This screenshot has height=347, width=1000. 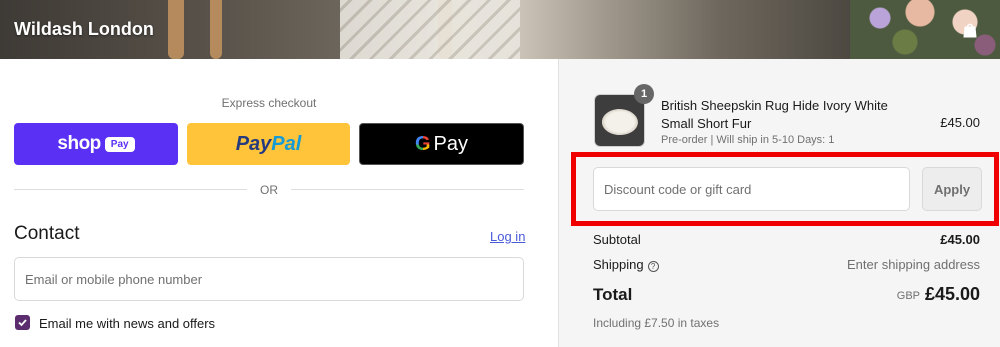 What do you see at coordinates (79, 143) in the screenshot?
I see `shop-pay-wordmark: shop` at bounding box center [79, 143].